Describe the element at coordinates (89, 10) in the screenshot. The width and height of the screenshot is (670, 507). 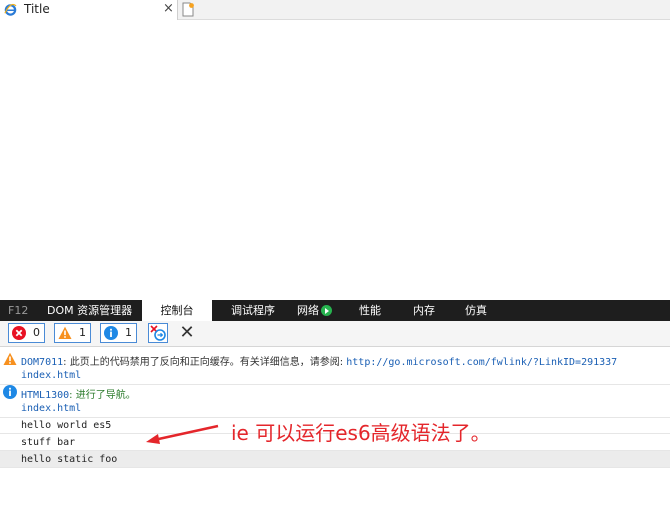
I see `browser-tab: Title ×` at that location.